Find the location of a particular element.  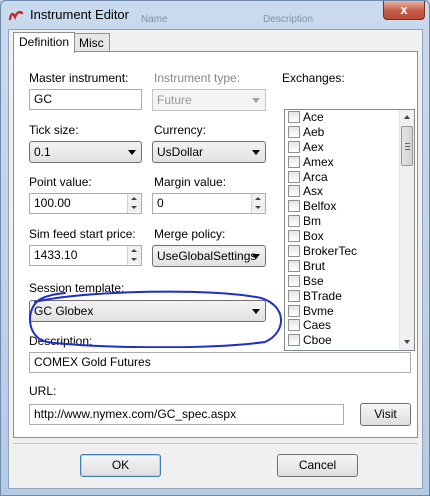

exchange-list-item: Box is located at coordinates (349, 236).